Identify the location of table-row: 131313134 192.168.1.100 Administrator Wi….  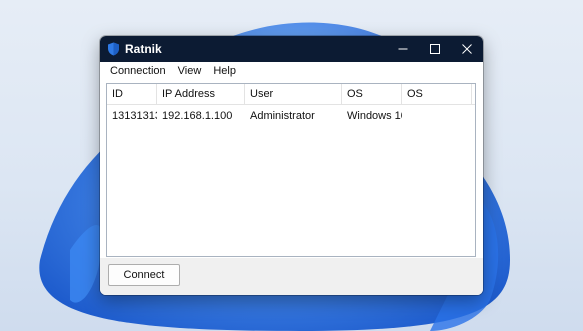
(291, 116).